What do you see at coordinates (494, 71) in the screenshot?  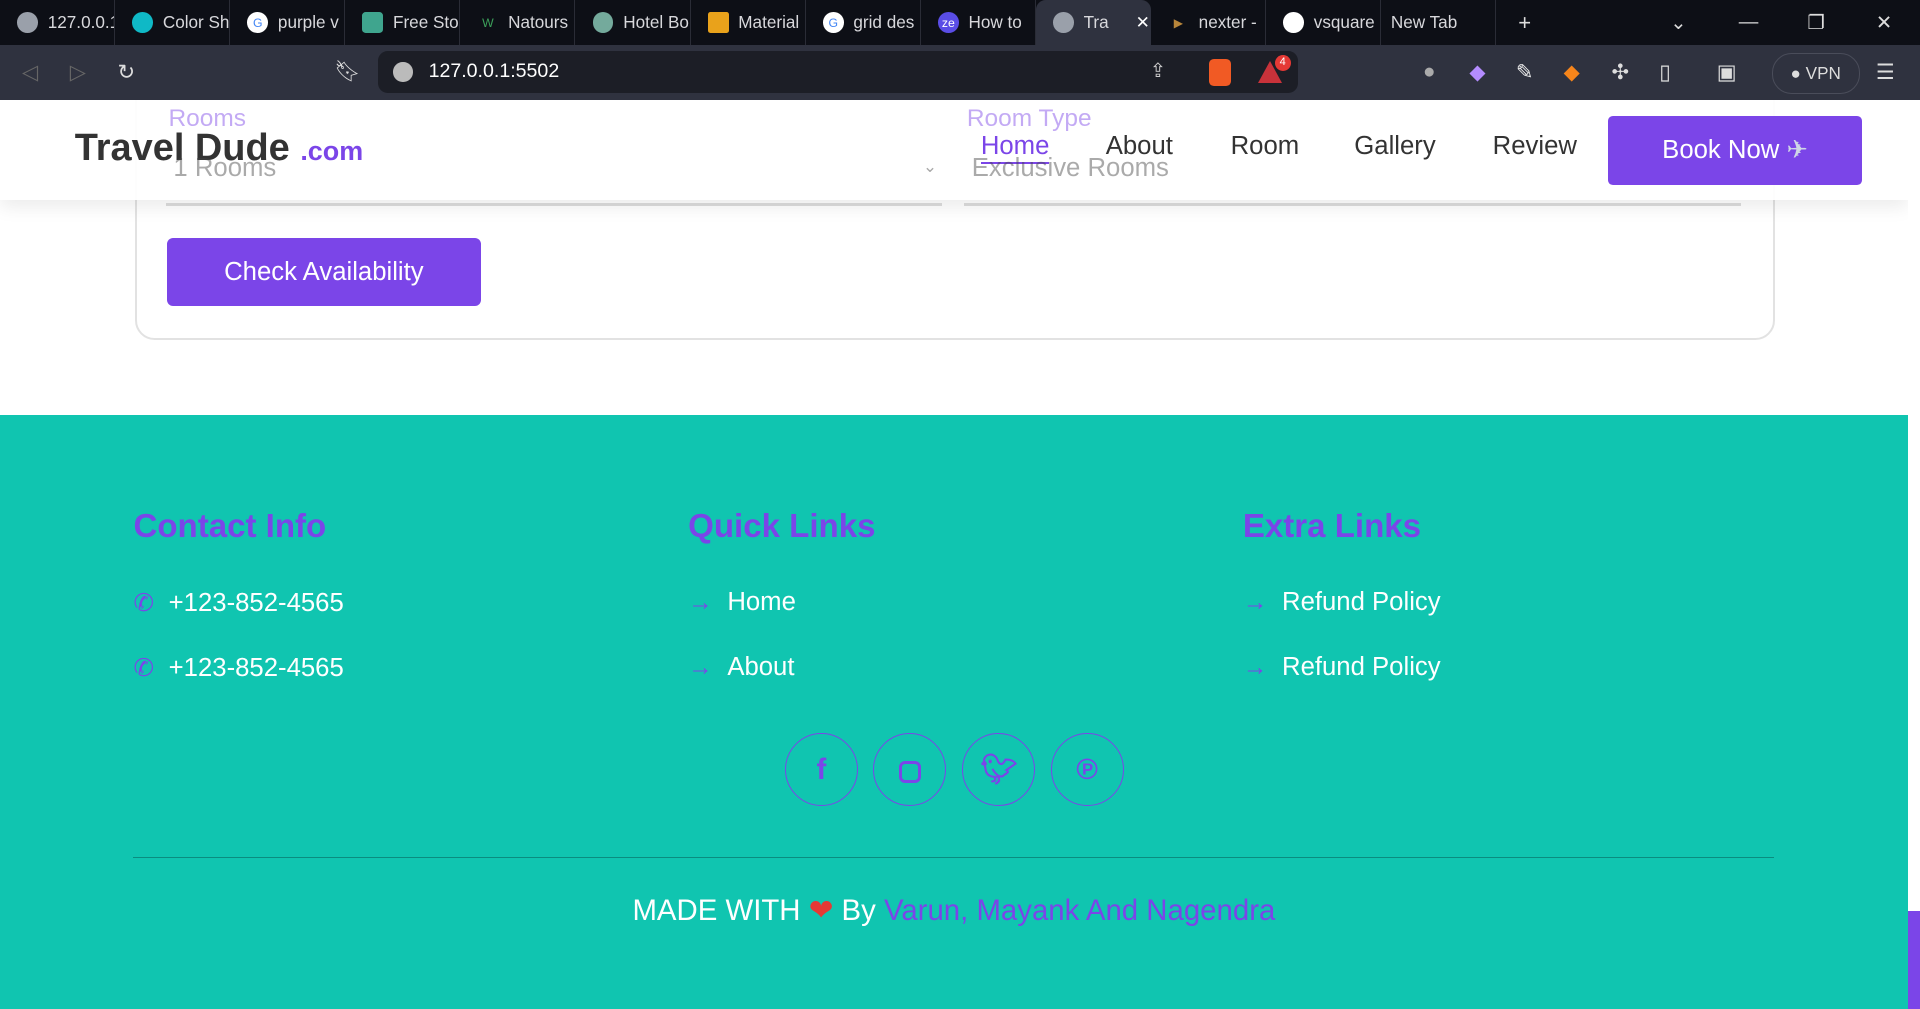 I see `url-text: 127.0.0.1:5502` at bounding box center [494, 71].